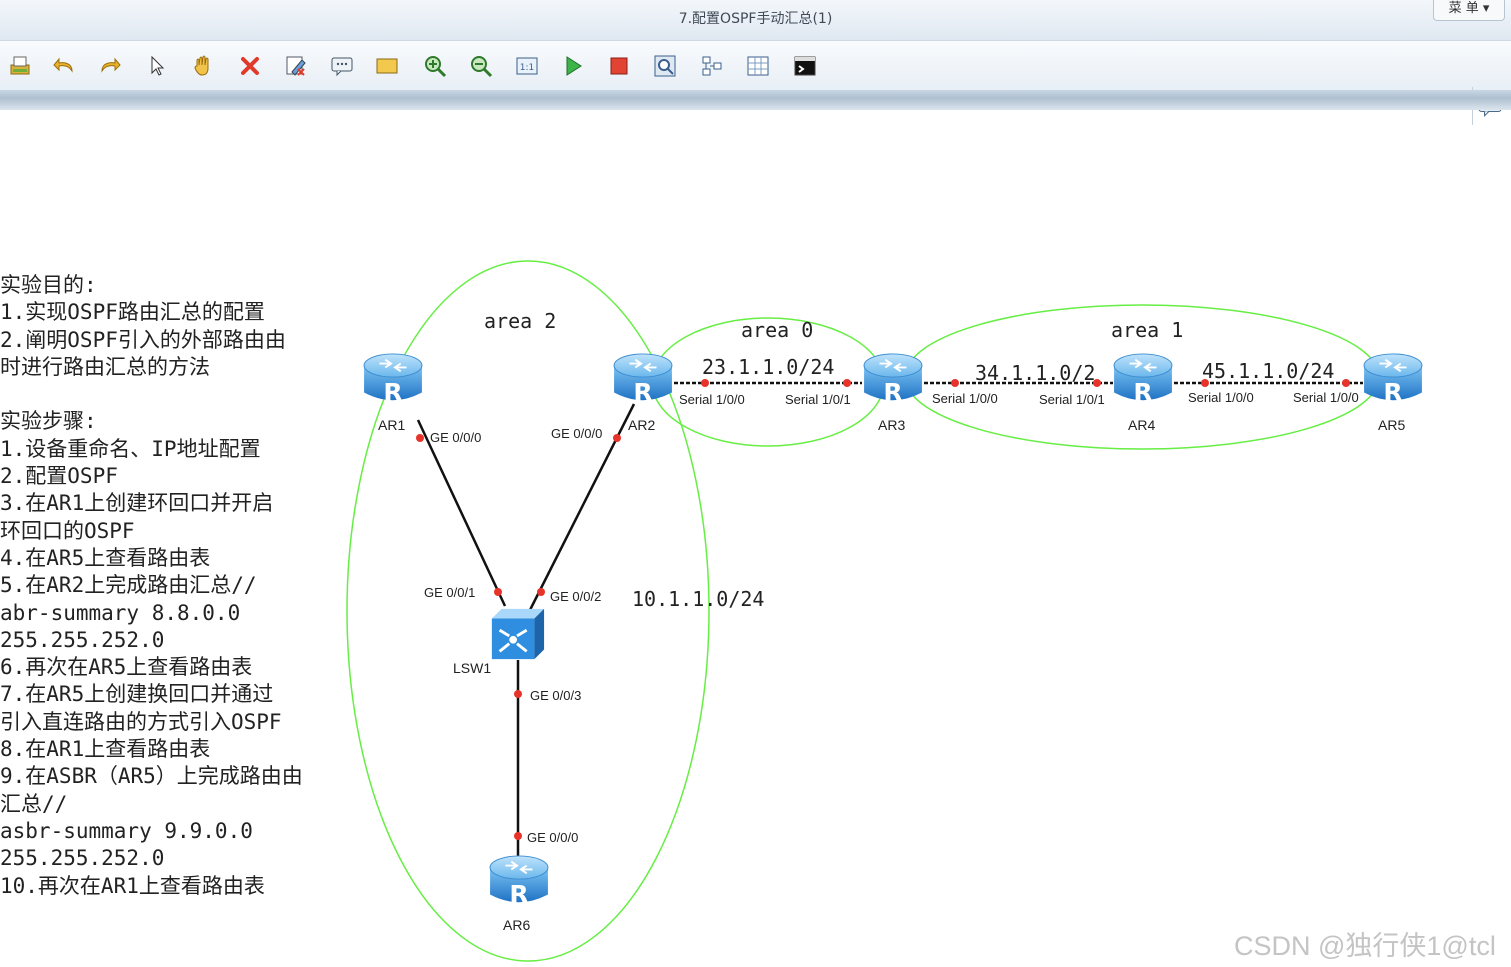 Image resolution: width=1511 pixels, height=967 pixels. Describe the element at coordinates (391, 425) in the screenshot. I see `device-label-ar1: AR1` at that location.